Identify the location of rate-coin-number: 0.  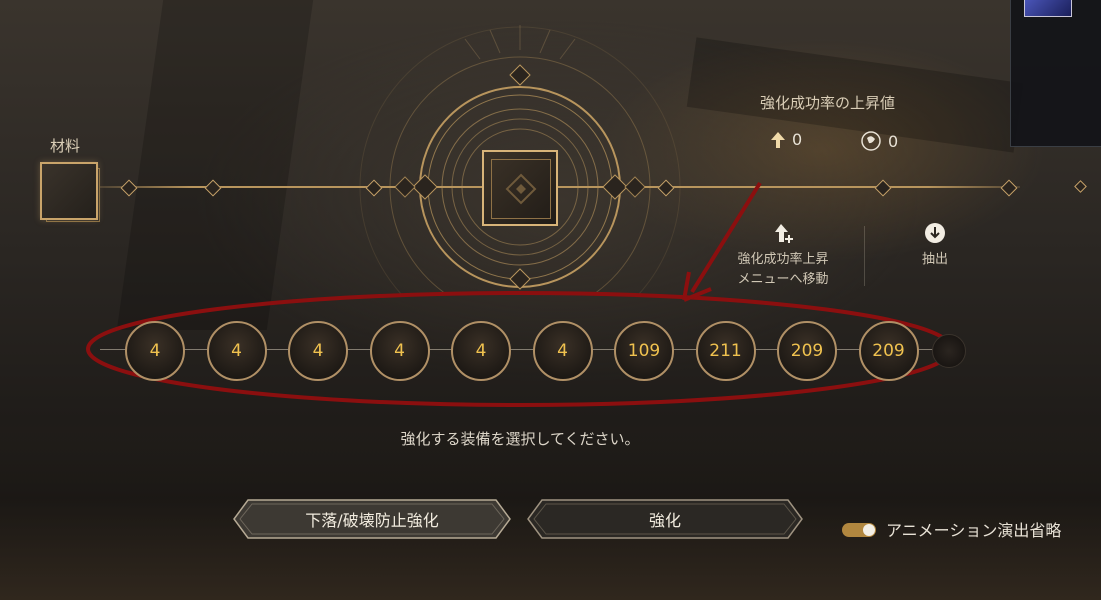
(893, 141).